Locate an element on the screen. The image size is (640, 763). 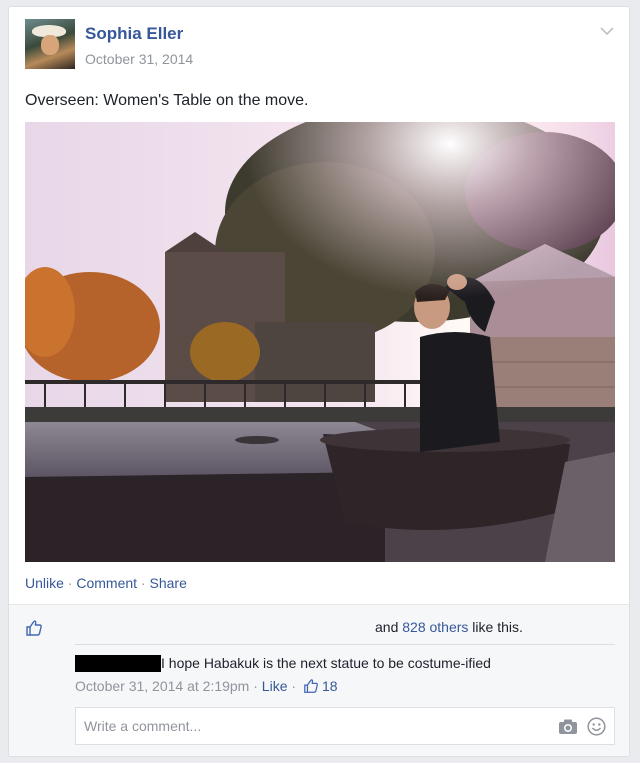
chevron-down-icon is located at coordinates (607, 31).